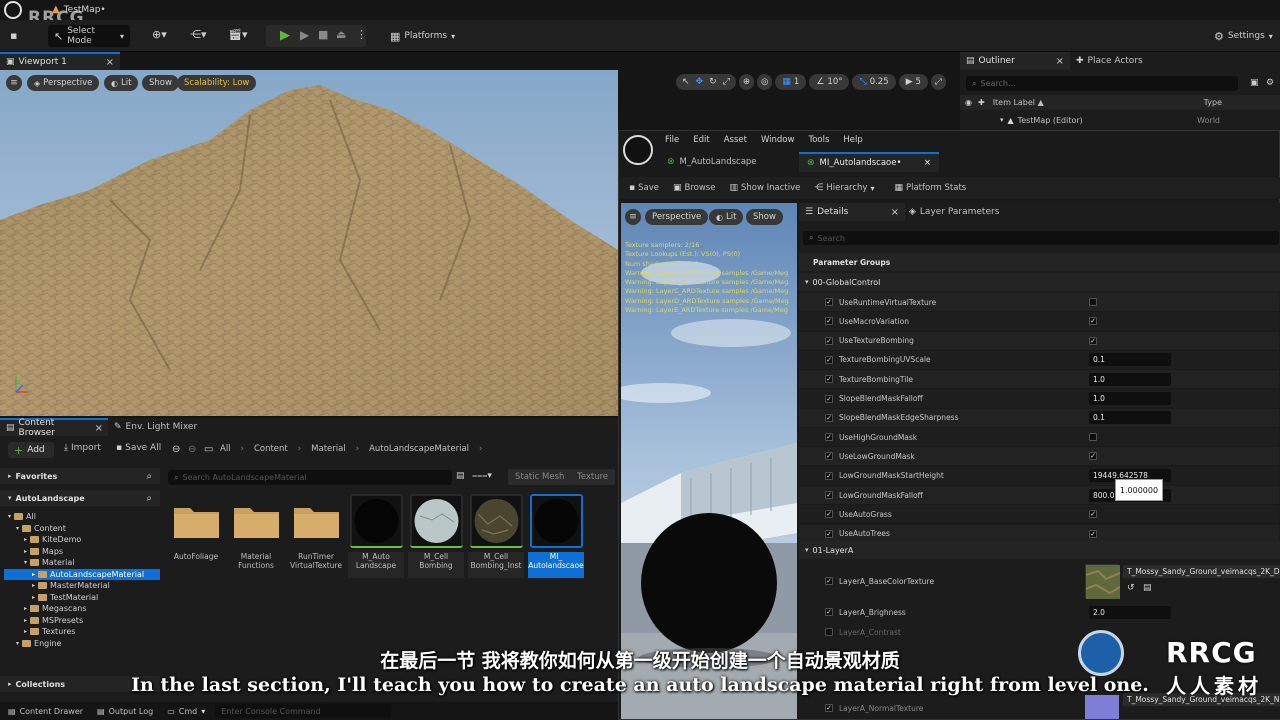 Image resolution: width=1280 pixels, height=720 pixels. What do you see at coordinates (1102, 707) in the screenshot?
I see `normal-texture-thumbnail` at bounding box center [1102, 707].